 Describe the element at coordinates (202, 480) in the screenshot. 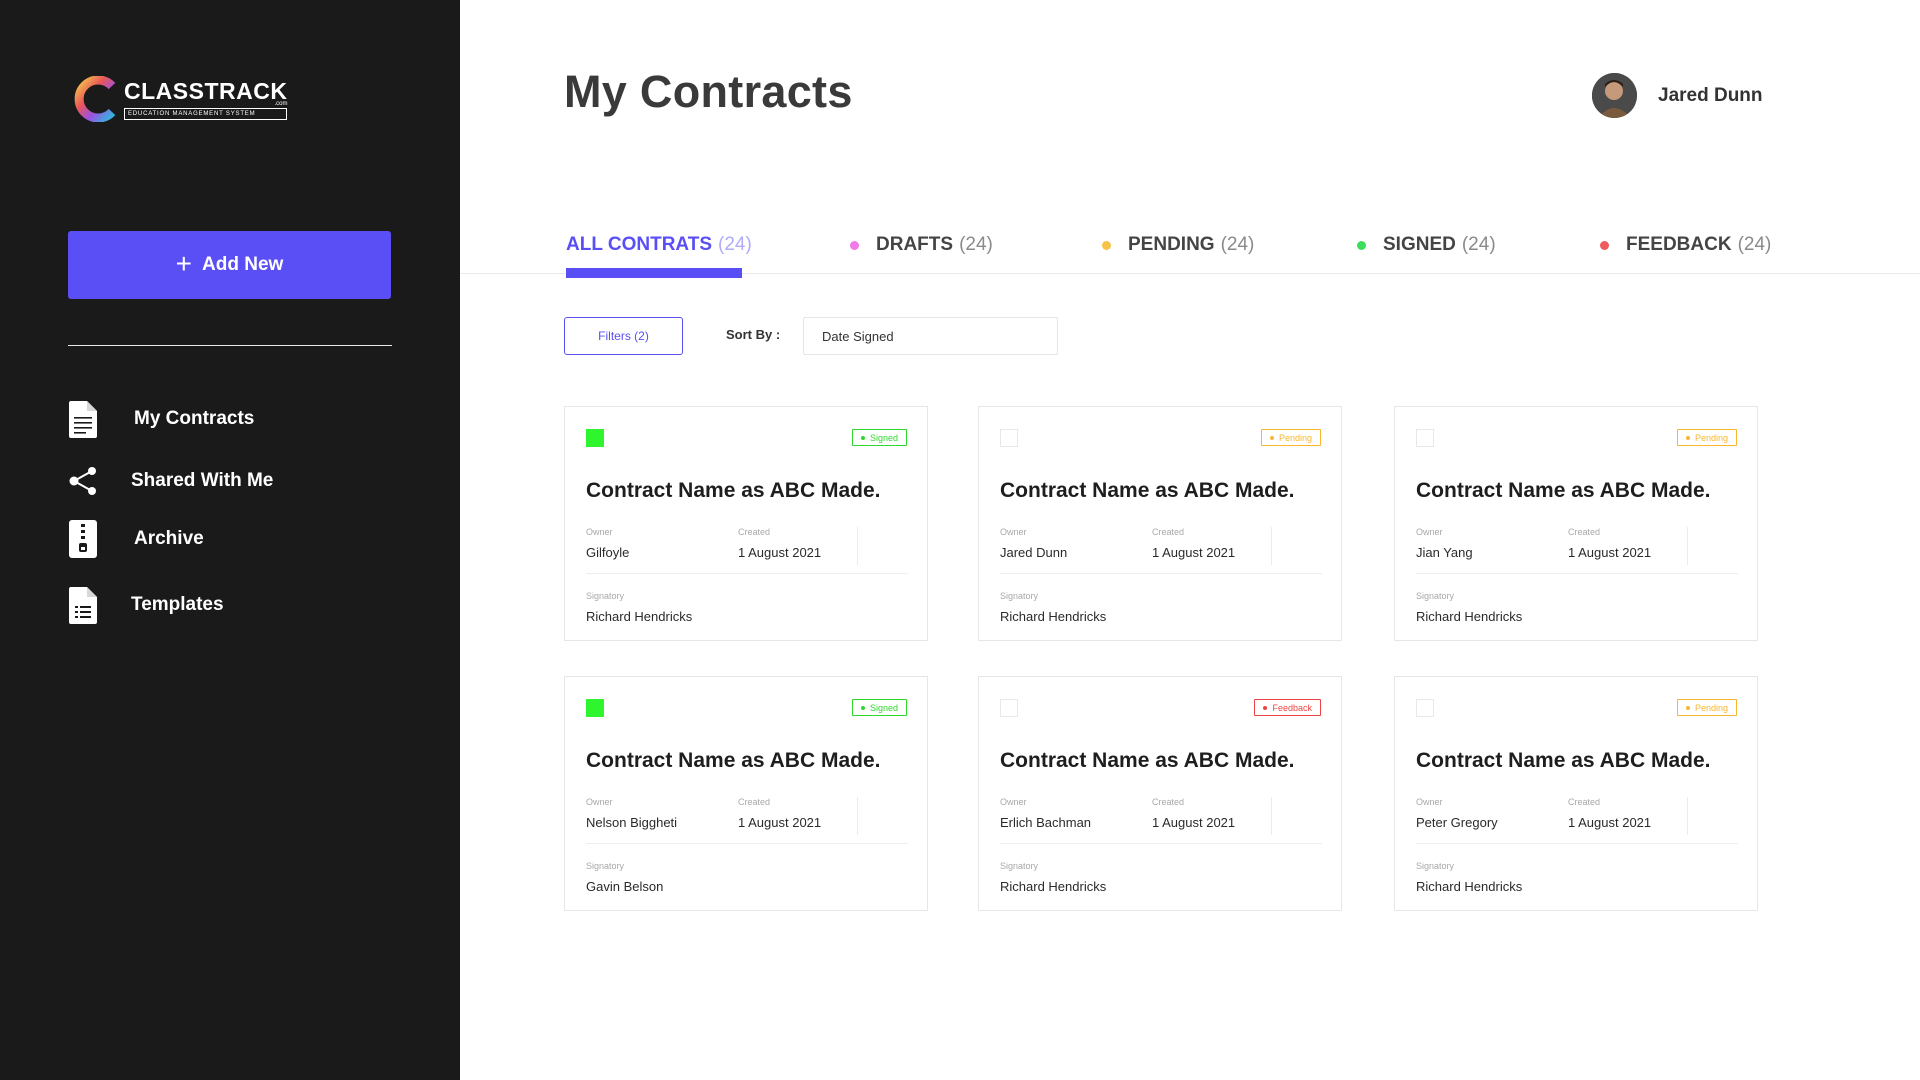

I see `sidebar-item-label: Shared With Me` at that location.